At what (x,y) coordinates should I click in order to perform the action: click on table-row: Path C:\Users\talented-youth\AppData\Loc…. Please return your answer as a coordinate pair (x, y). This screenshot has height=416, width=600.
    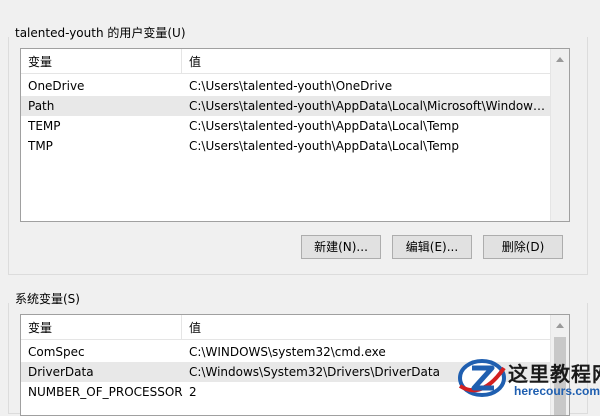
    Looking at the image, I should click on (286, 106).